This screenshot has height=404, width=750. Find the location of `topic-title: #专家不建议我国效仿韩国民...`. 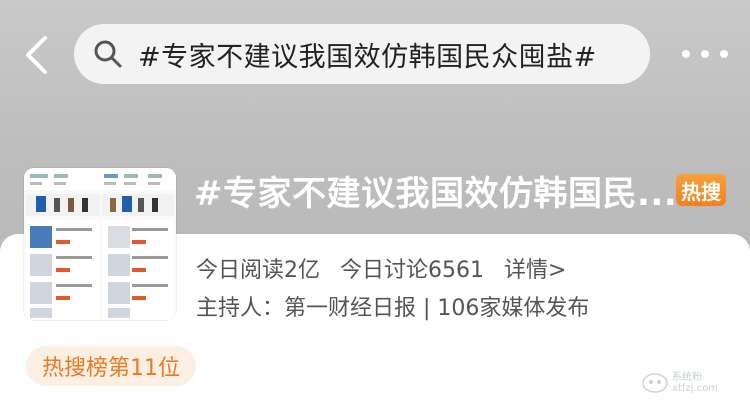

topic-title: #专家不建议我国效仿韩国民... is located at coordinates (434, 190).